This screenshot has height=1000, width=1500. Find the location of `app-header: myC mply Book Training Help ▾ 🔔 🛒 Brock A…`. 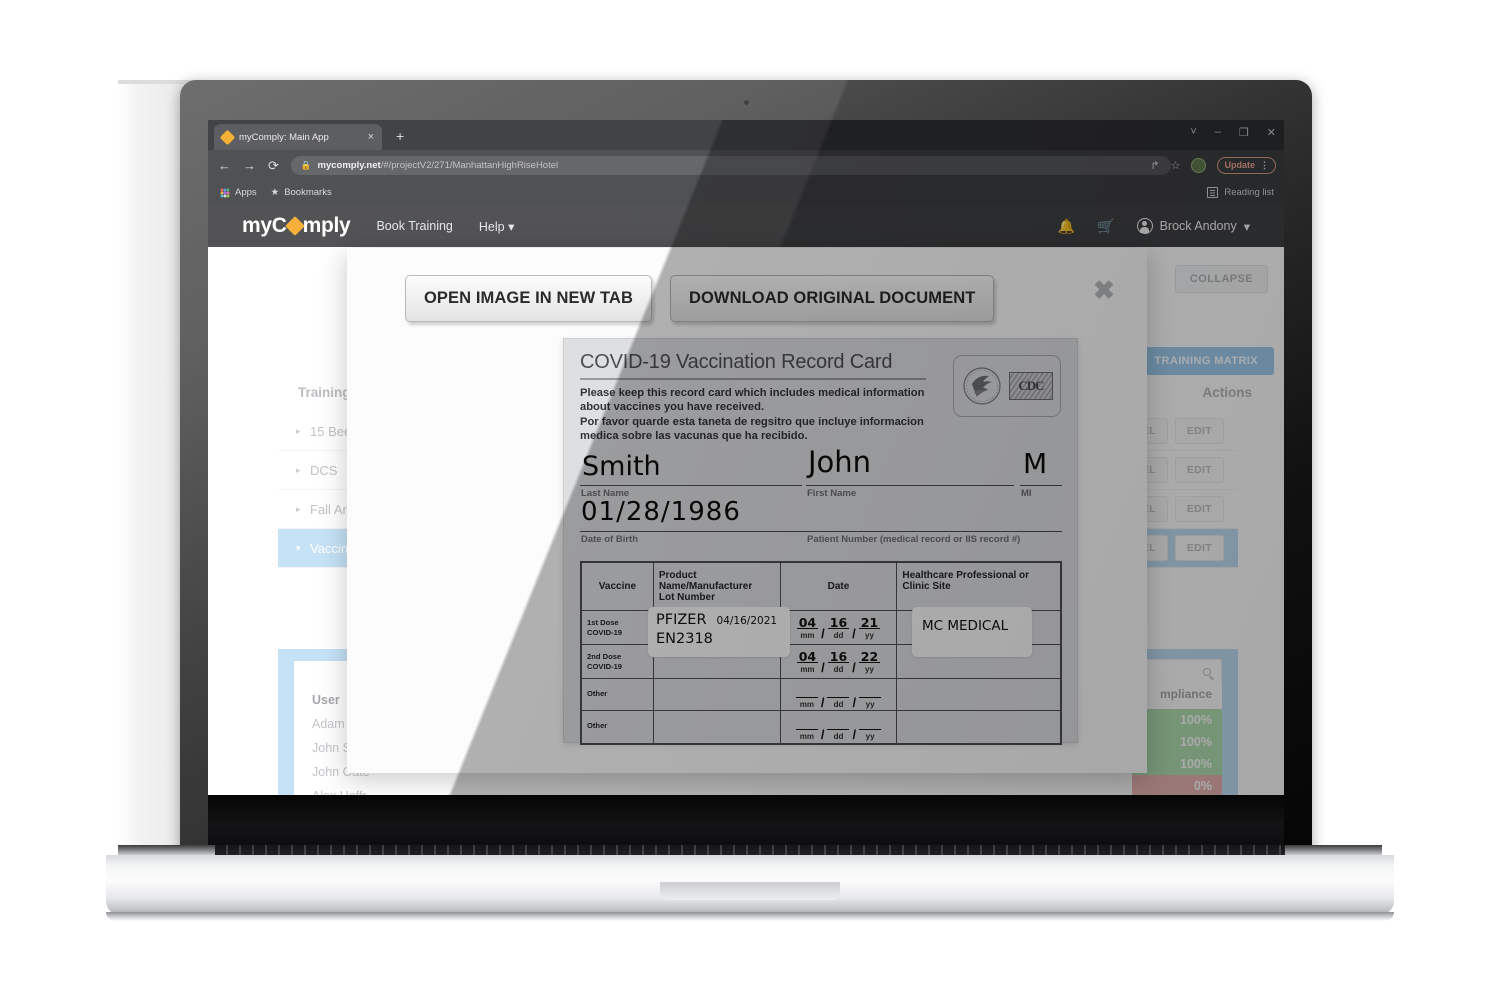

app-header: myC mply Book Training Help ▾ 🔔 🛒 Brock A… is located at coordinates (746, 226).